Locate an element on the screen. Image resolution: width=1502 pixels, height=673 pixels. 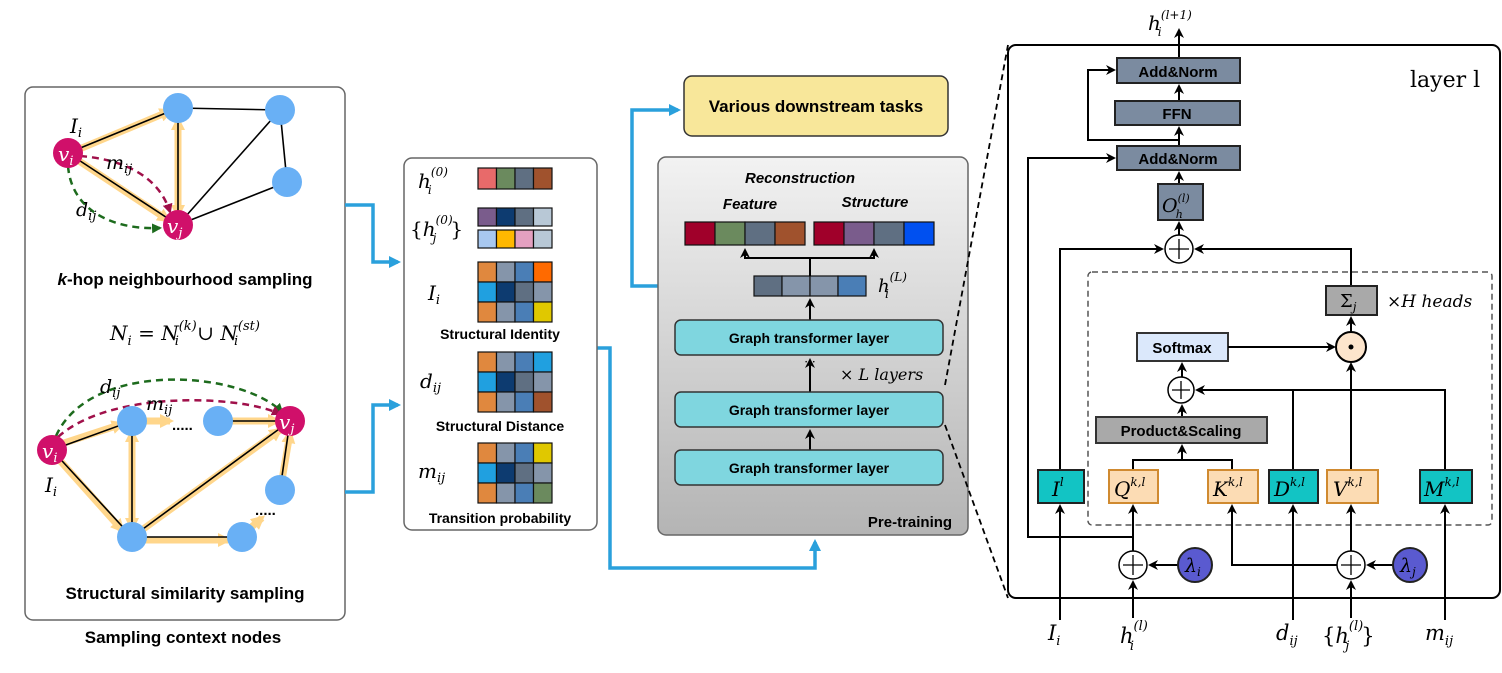
input-hj: {h(l) j} is located at coordinates (1348, 636).